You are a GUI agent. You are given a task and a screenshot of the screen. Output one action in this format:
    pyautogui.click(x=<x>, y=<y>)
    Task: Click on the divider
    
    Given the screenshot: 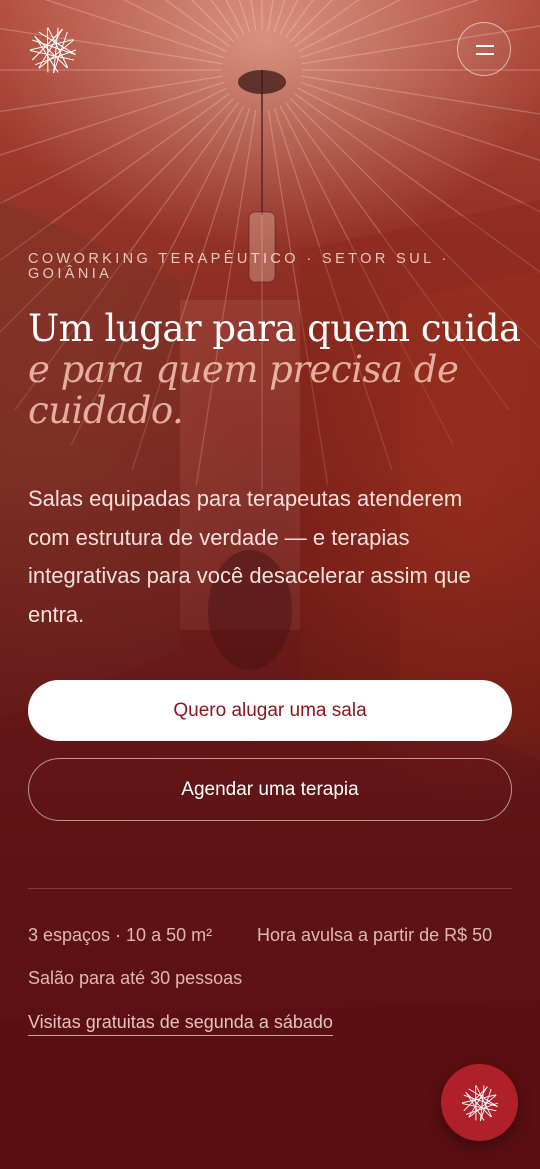 What is the action you would take?
    pyautogui.click(x=270, y=888)
    